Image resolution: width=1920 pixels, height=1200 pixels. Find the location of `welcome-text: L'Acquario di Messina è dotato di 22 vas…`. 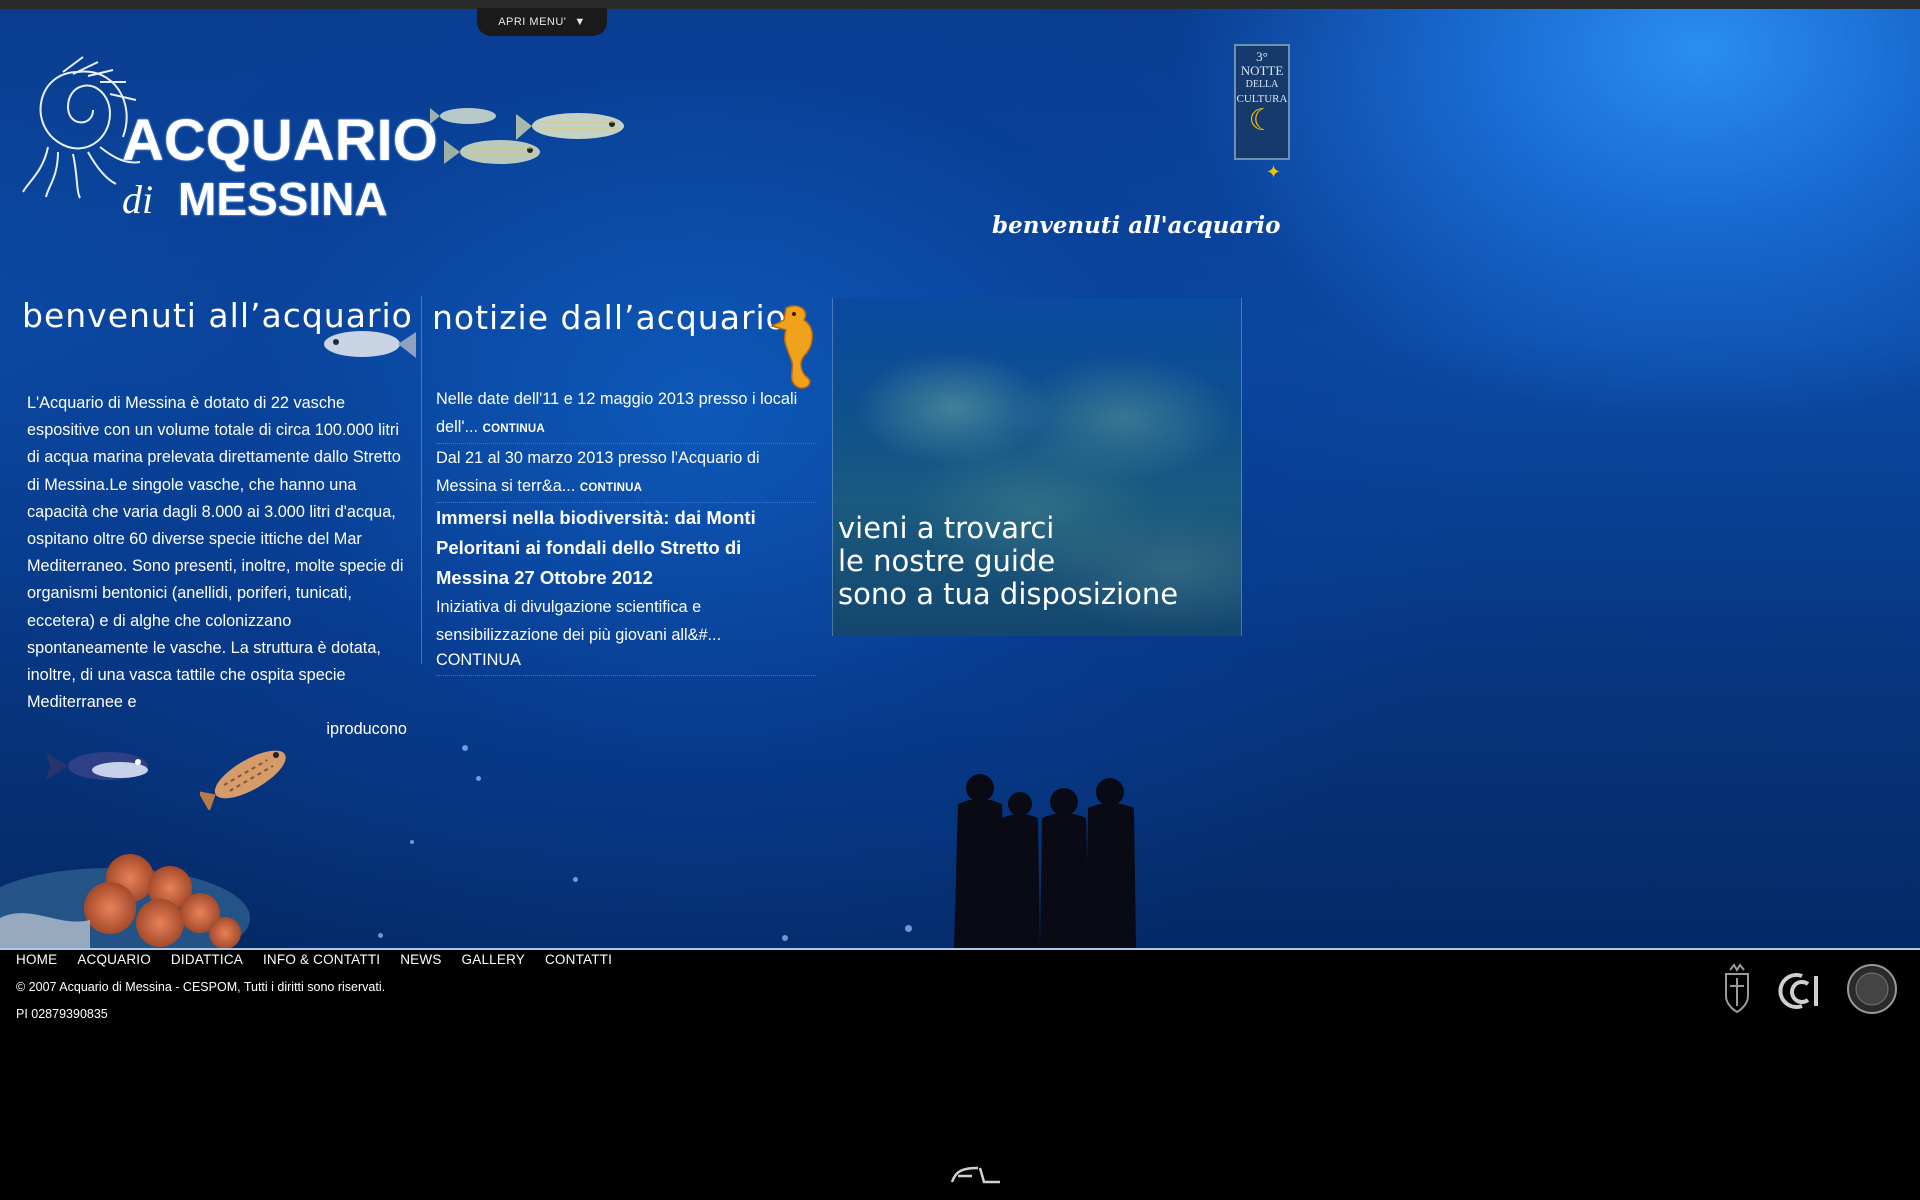

welcome-text: L'Acquario di Messina è dotato di 22 vas… is located at coordinates (217, 567).